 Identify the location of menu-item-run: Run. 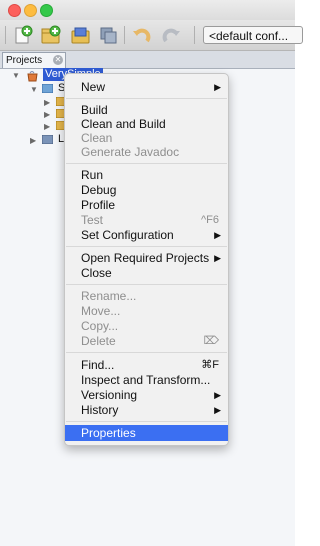
(146, 175).